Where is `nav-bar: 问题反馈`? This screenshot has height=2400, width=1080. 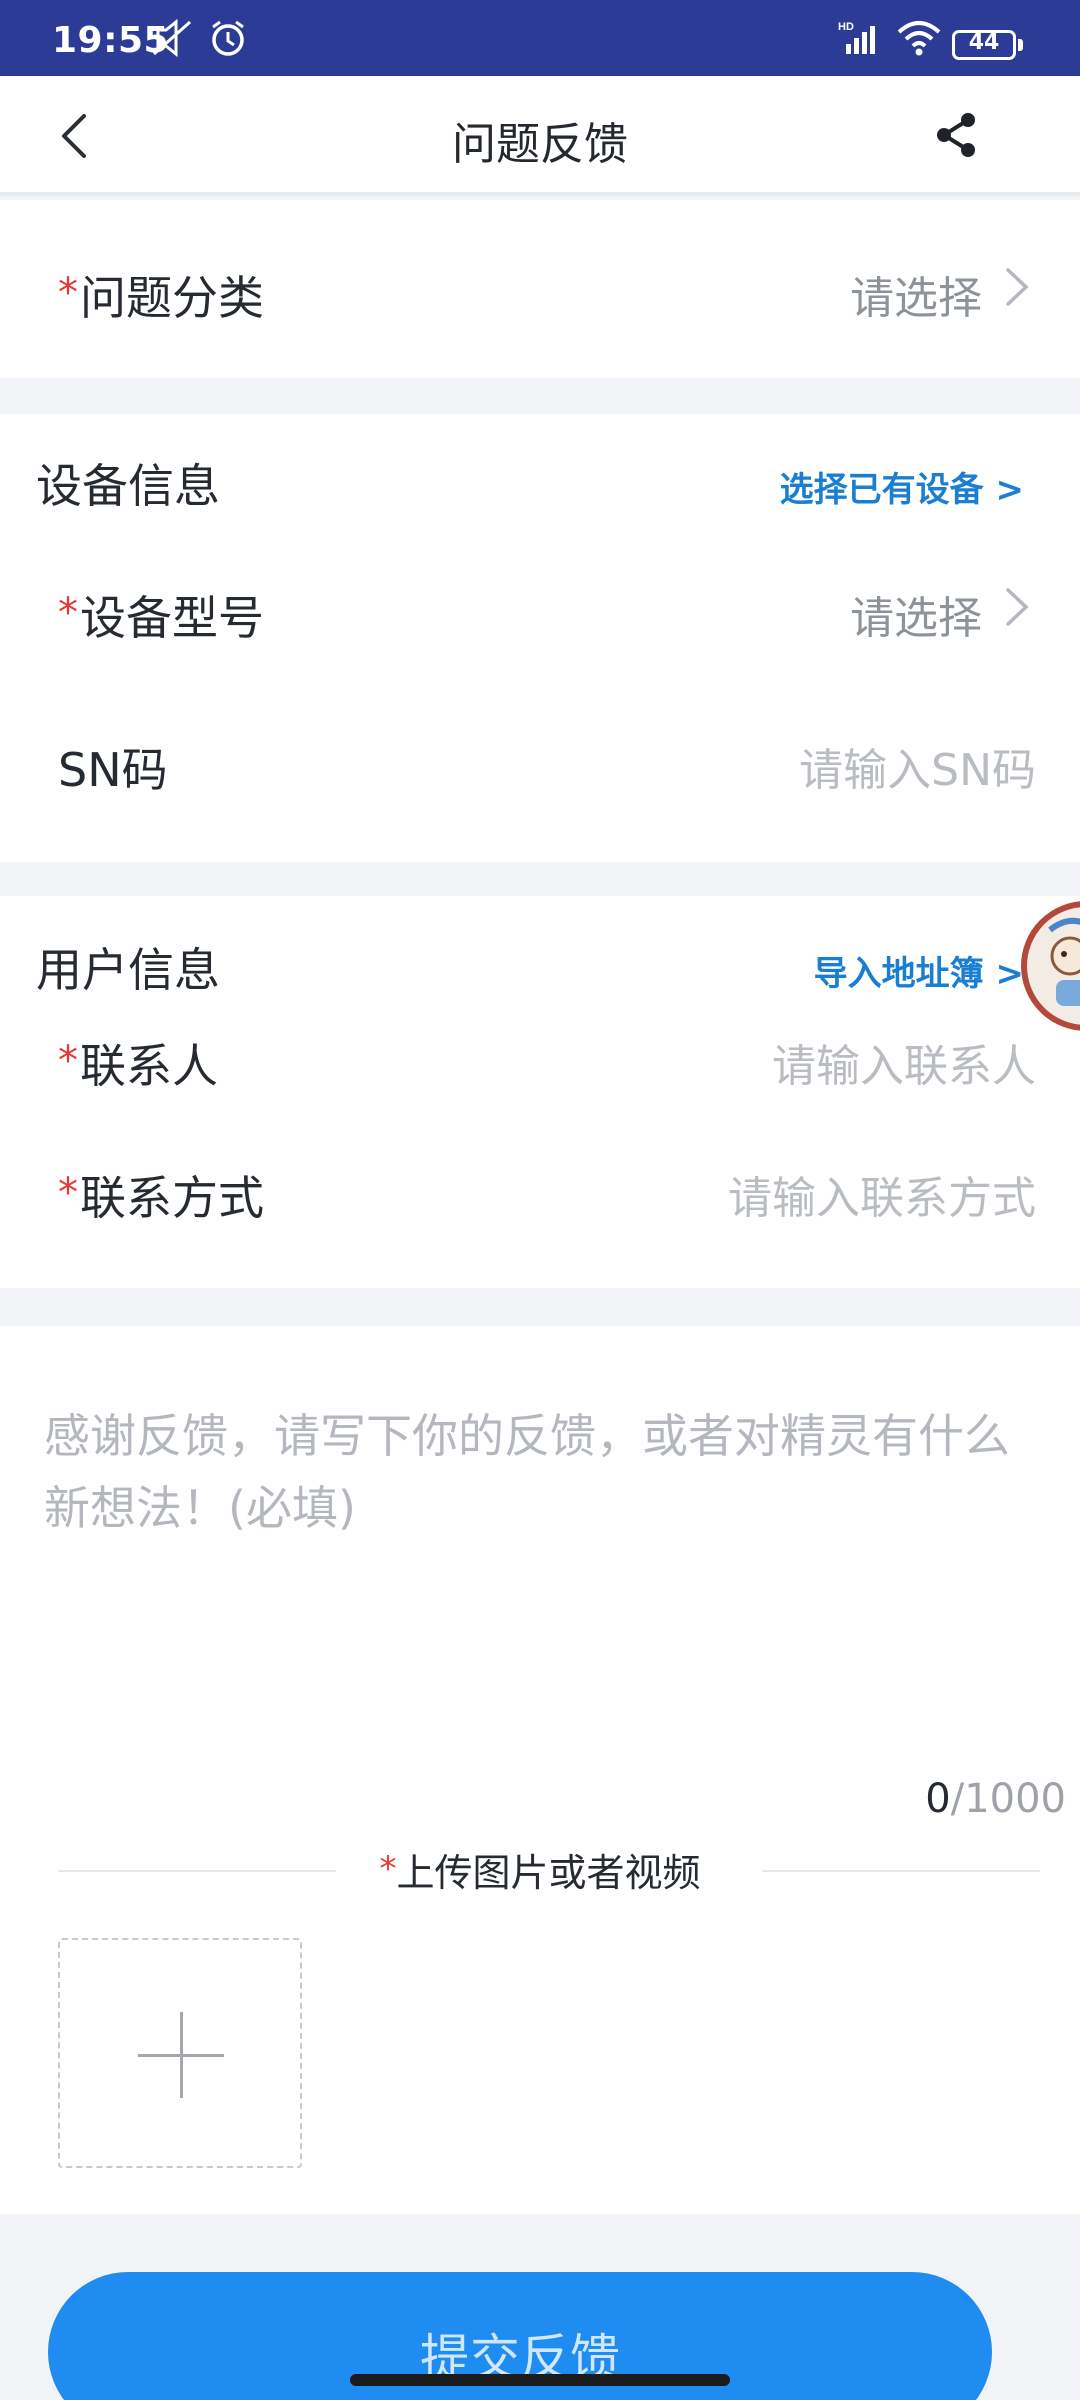
nav-bar: 问题反馈 is located at coordinates (540, 136).